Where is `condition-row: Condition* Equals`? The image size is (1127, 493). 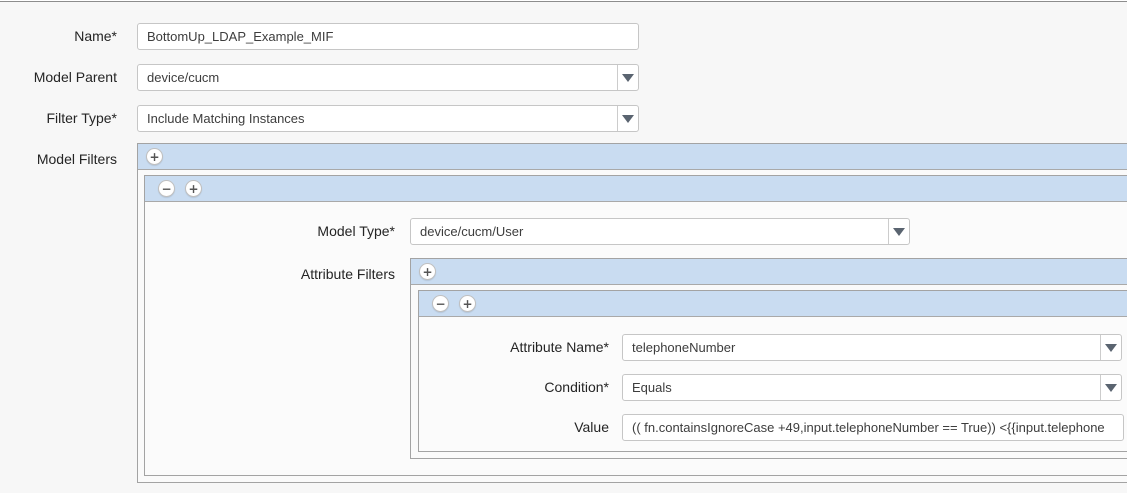 condition-row: Condition* Equals is located at coordinates (773, 387).